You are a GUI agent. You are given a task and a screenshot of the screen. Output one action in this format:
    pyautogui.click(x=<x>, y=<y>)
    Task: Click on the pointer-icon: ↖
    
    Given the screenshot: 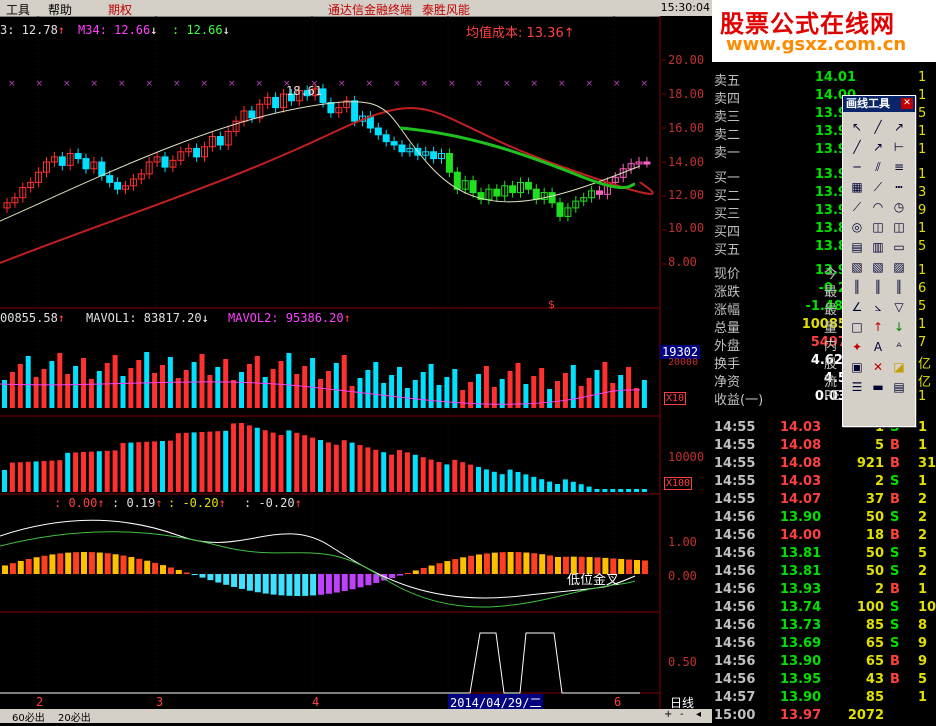 What is the action you would take?
    pyautogui.click(x=857, y=127)
    